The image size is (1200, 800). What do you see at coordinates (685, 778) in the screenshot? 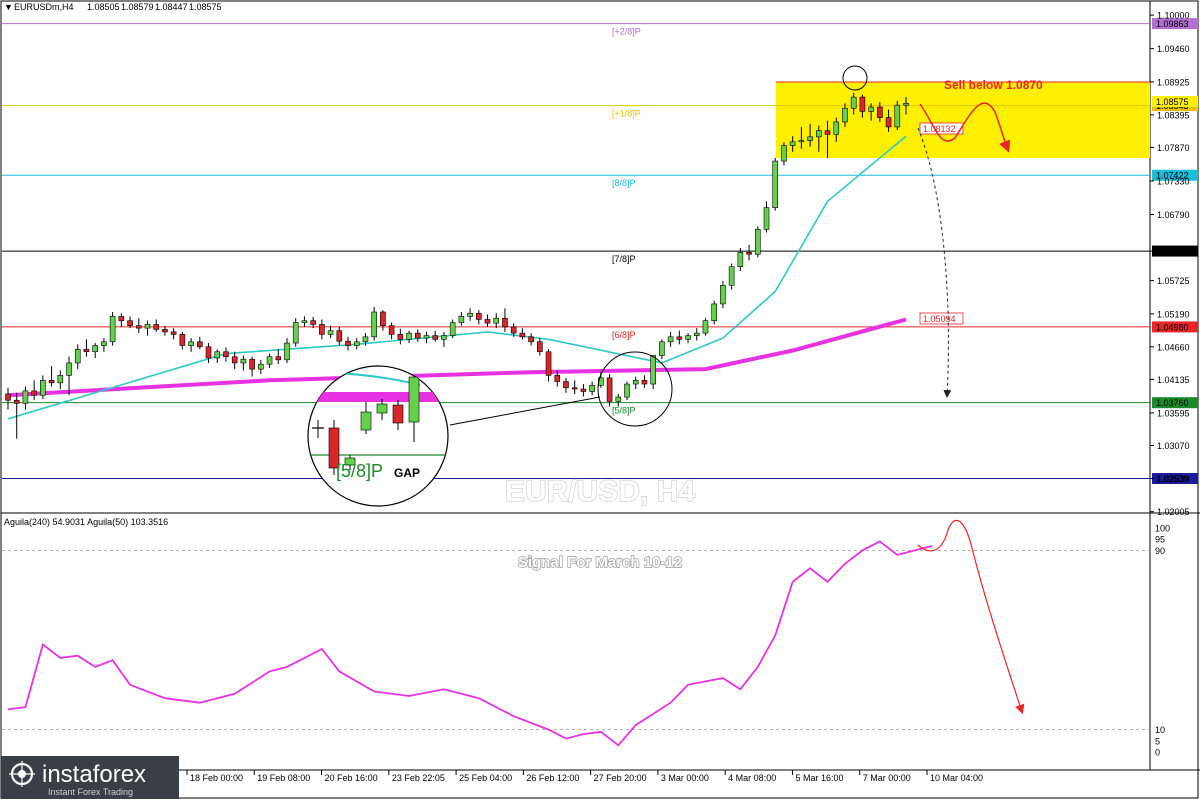
I see `time-tick-label: 3 Mar 00:00` at bounding box center [685, 778].